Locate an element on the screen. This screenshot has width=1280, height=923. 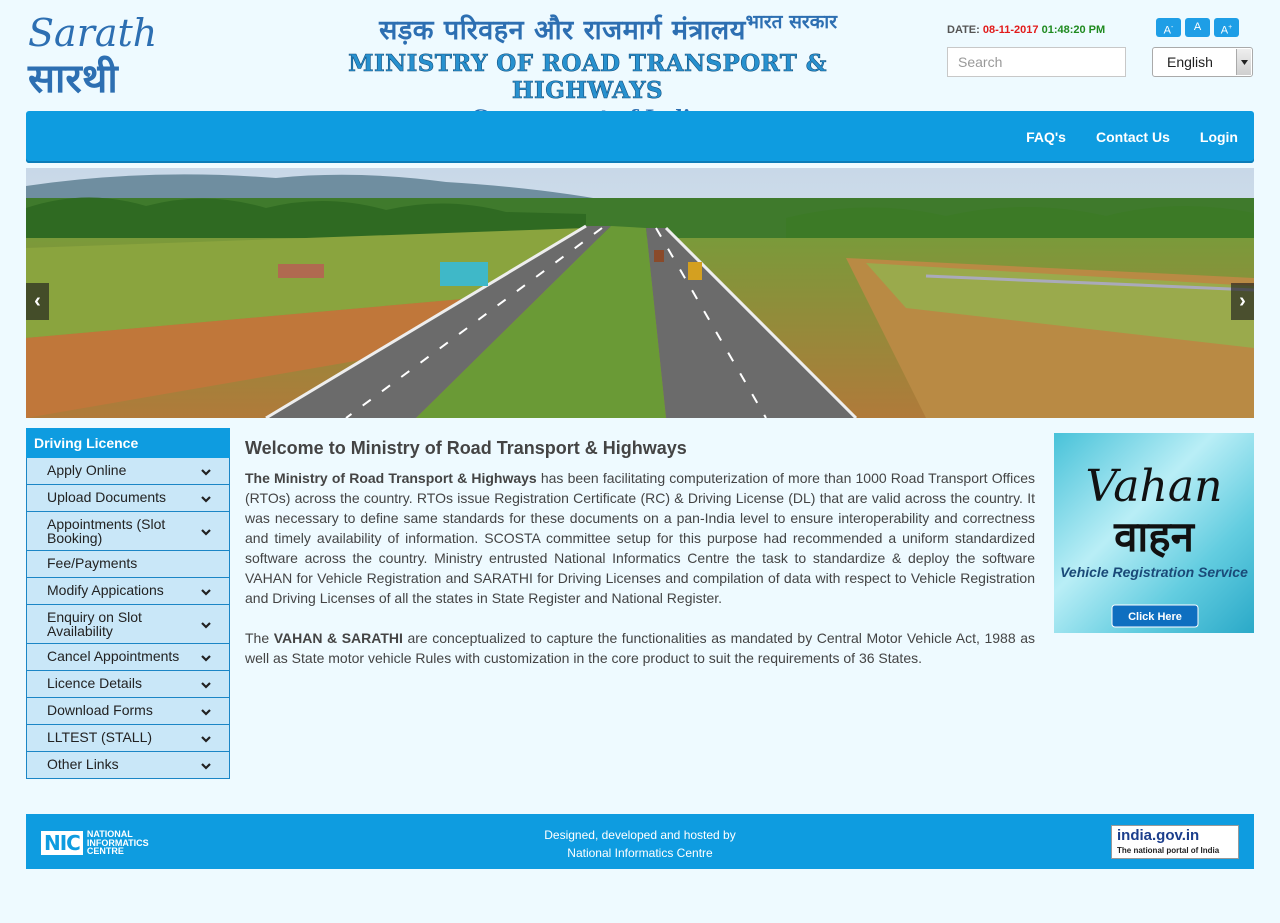
search-input is located at coordinates (1036, 62).